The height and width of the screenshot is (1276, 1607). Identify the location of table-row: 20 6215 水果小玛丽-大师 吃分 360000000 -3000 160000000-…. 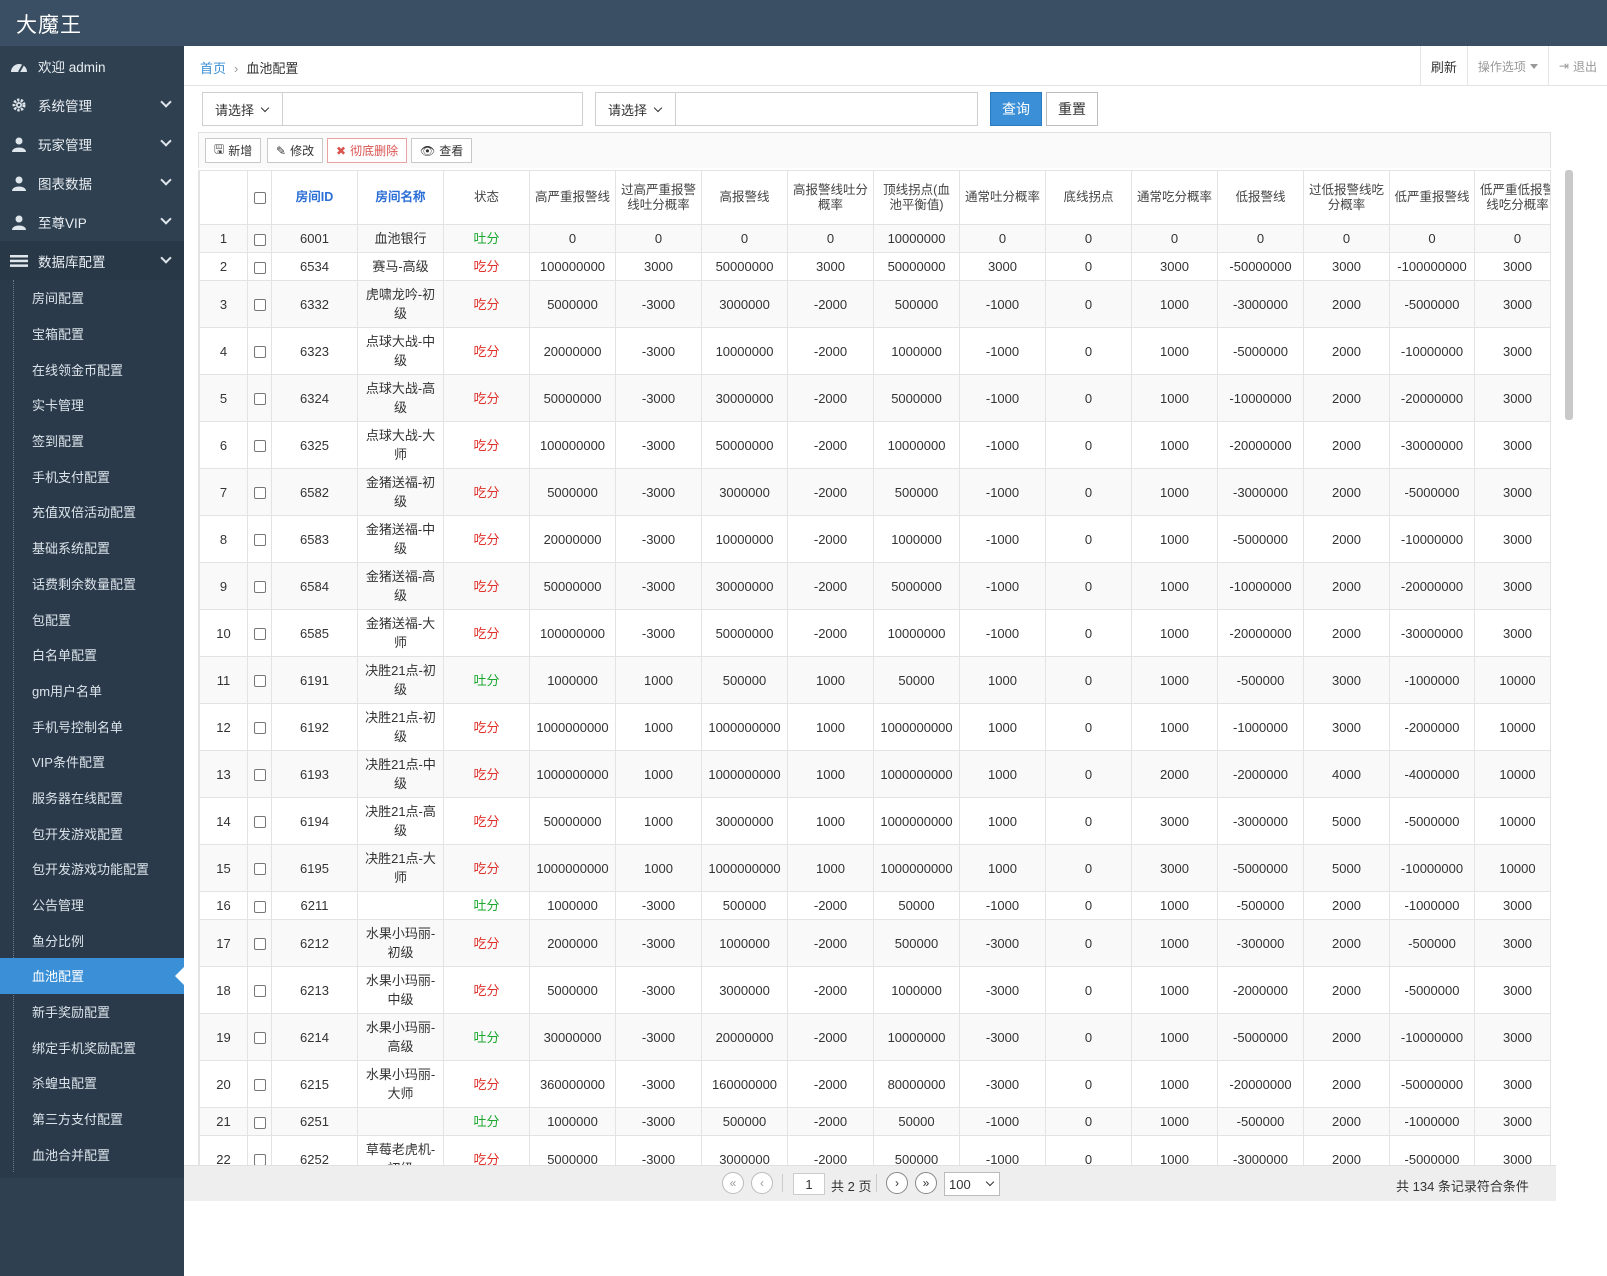
(874, 1084).